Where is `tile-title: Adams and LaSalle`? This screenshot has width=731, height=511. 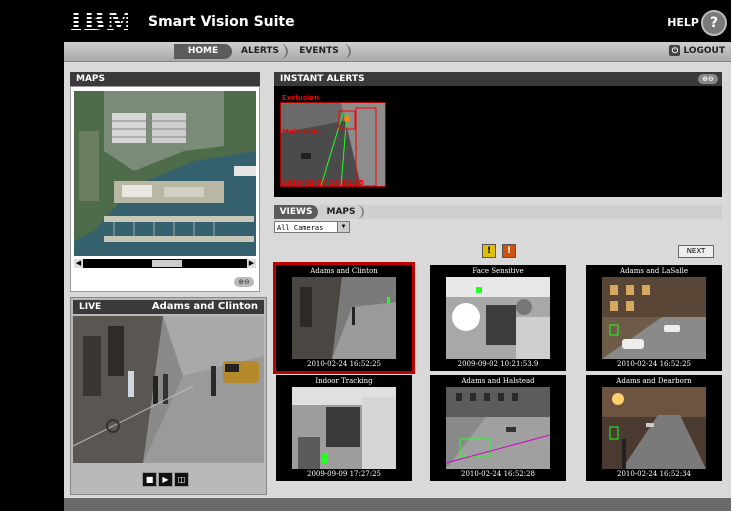 tile-title: Adams and LaSalle is located at coordinates (654, 271).